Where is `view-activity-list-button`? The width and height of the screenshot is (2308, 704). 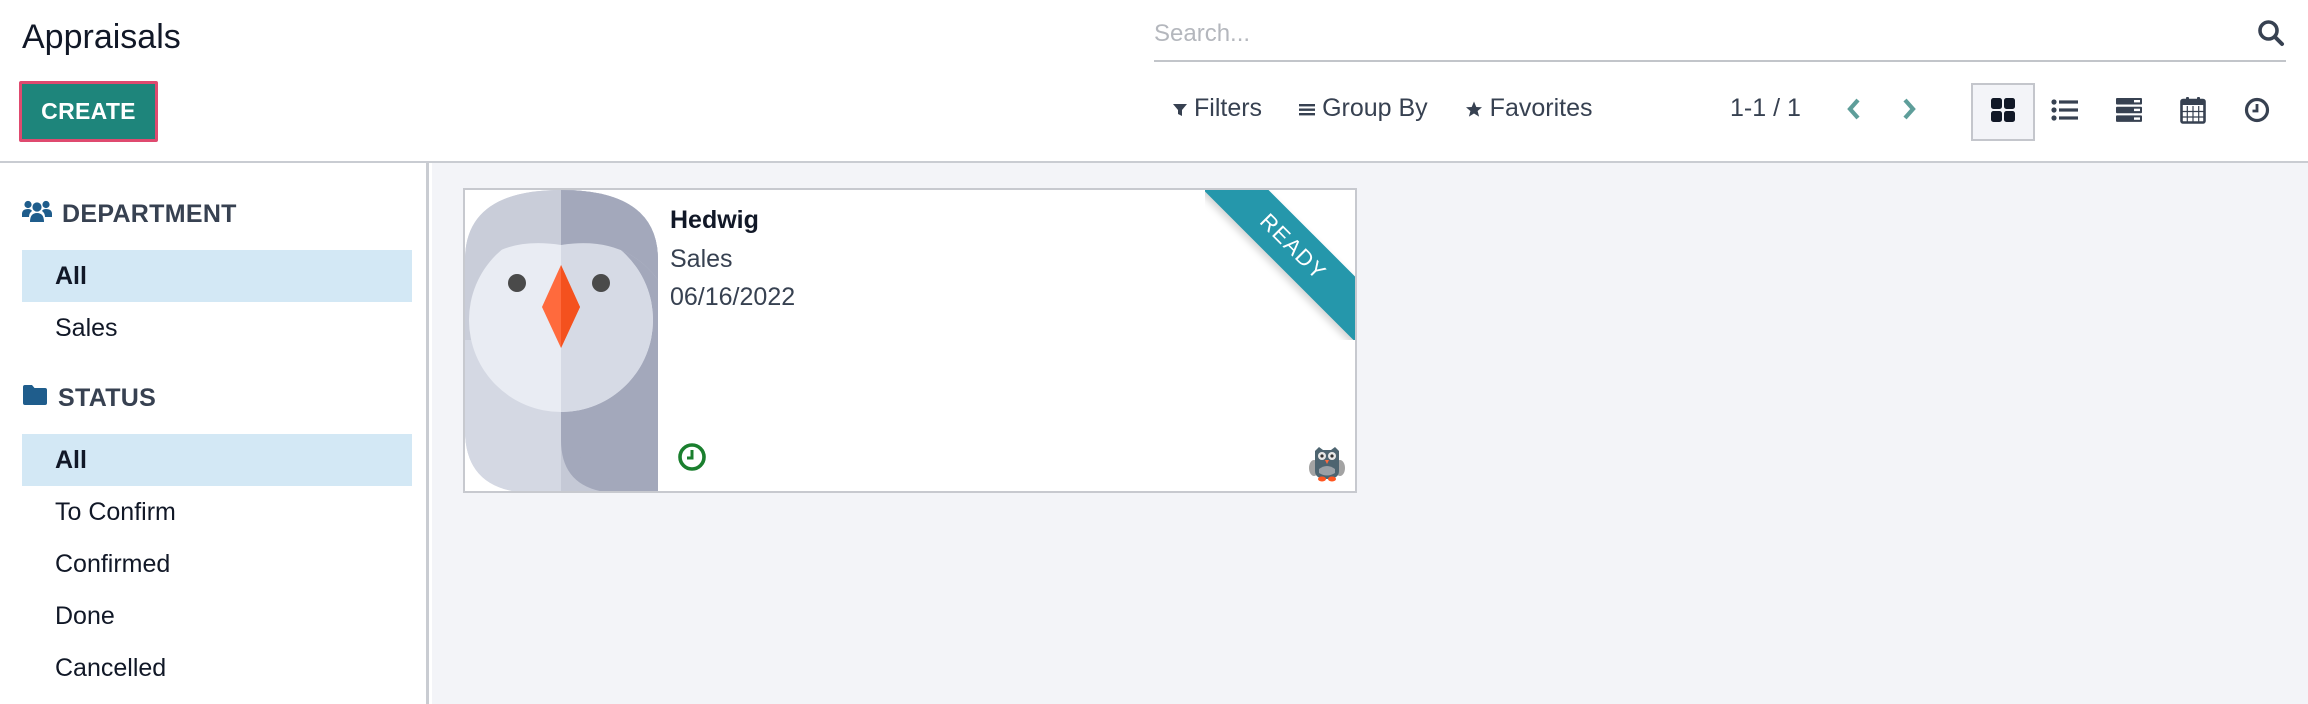 view-activity-list-button is located at coordinates (2129, 112).